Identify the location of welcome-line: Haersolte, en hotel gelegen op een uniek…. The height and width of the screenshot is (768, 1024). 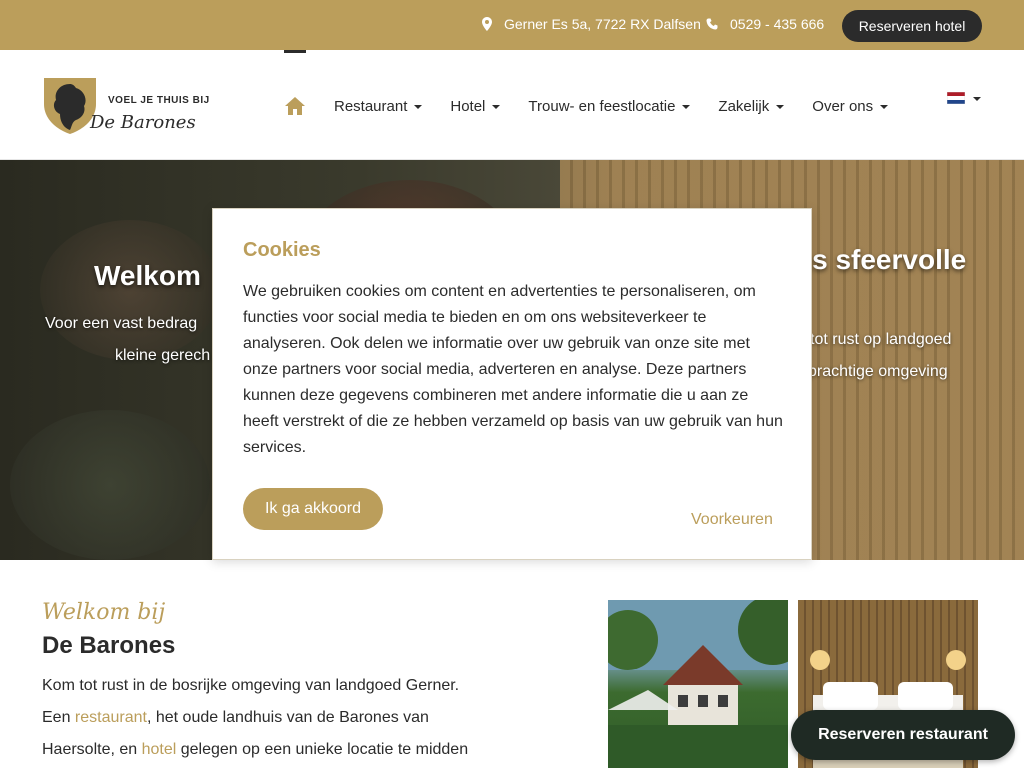
(277, 750).